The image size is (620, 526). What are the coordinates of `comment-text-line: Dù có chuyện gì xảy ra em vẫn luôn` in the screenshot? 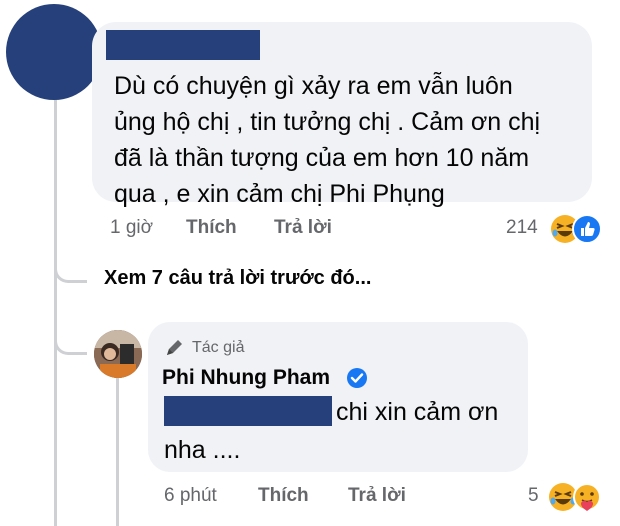 It's located at (313, 86).